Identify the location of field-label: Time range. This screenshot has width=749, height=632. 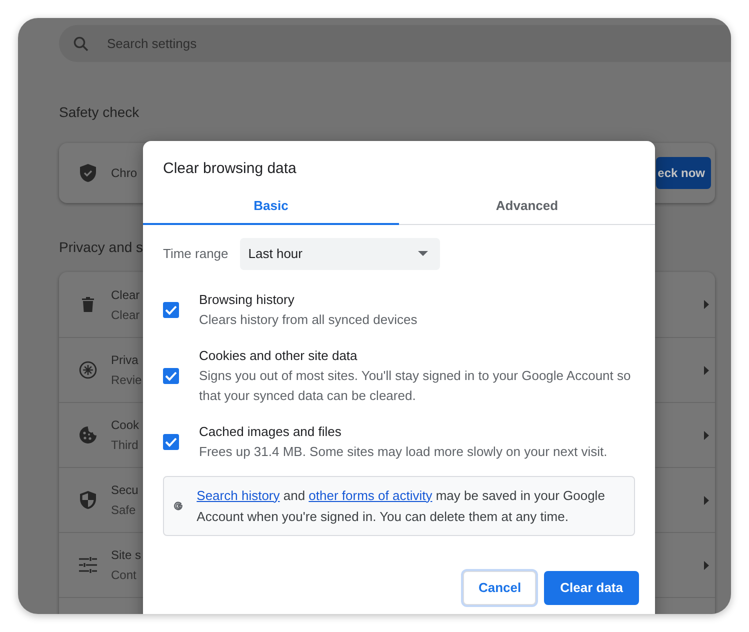
(195, 253).